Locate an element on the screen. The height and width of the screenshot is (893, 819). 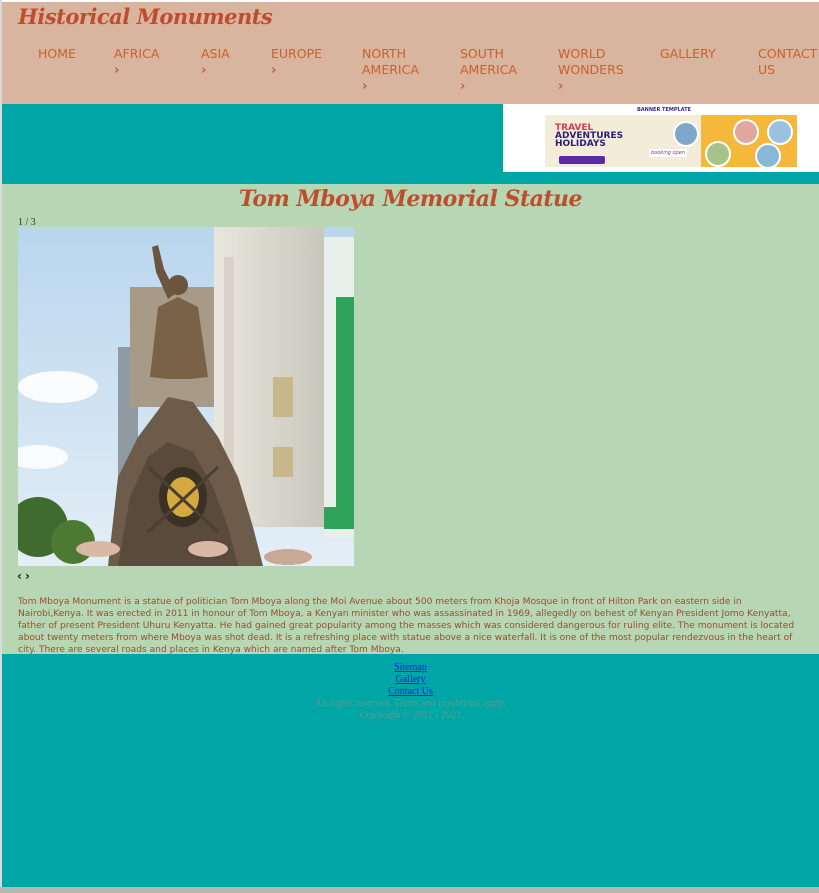
nav-item-europe: EUROPE › is located at coordinates (296, 62).